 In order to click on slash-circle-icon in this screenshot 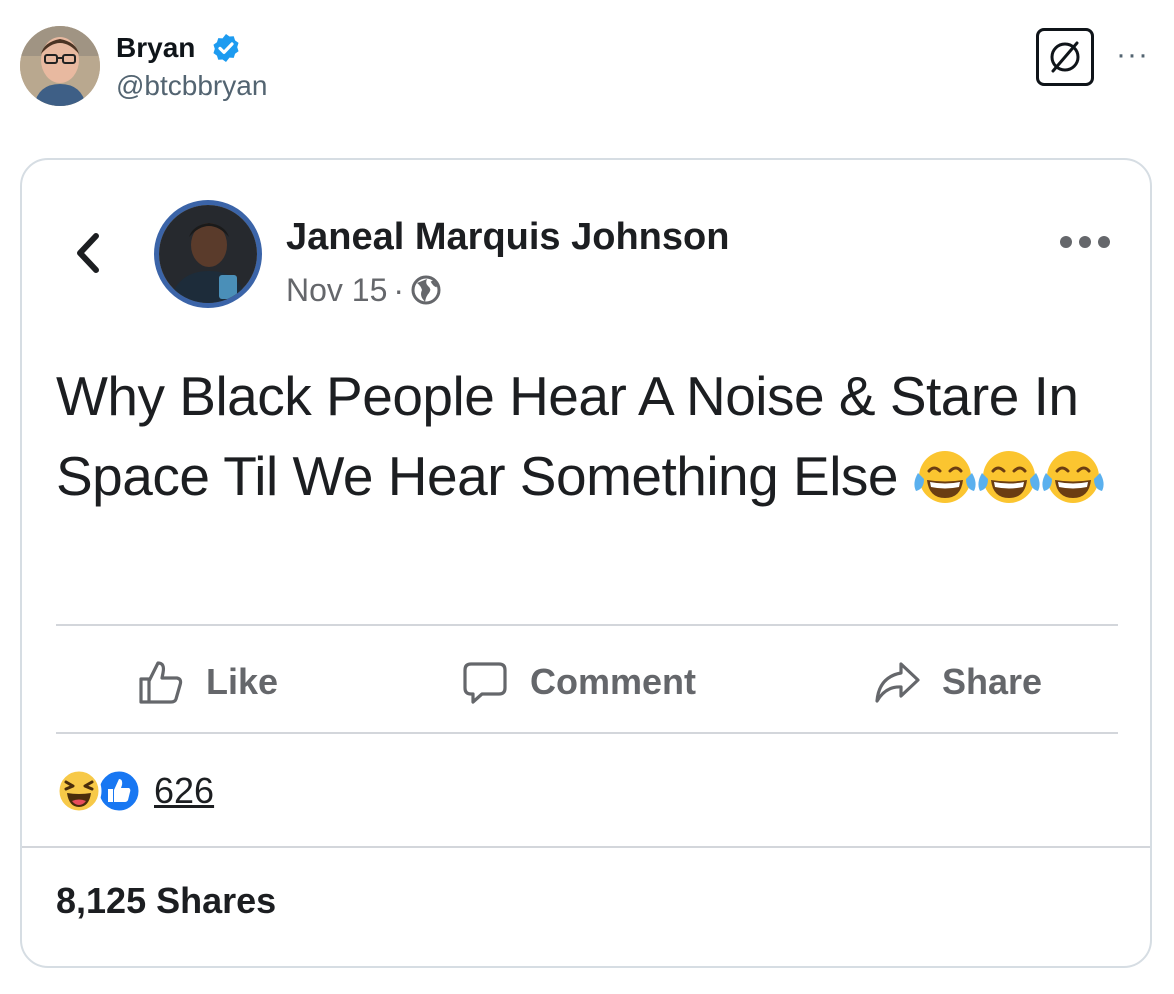, I will do `click(1065, 57)`.